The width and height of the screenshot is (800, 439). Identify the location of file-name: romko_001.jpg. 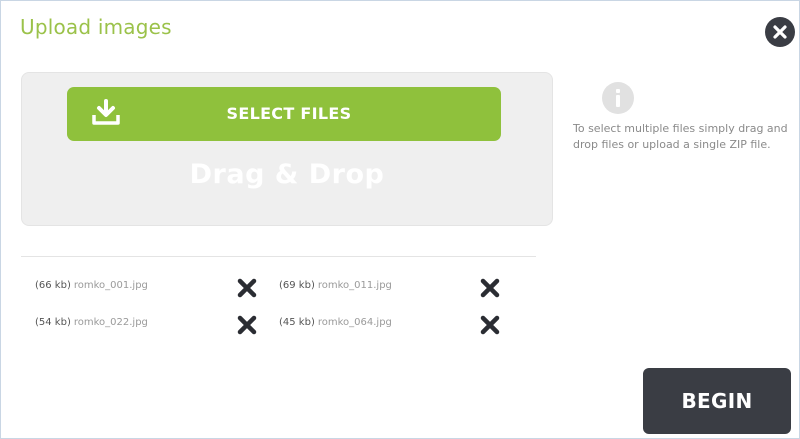
(110, 285).